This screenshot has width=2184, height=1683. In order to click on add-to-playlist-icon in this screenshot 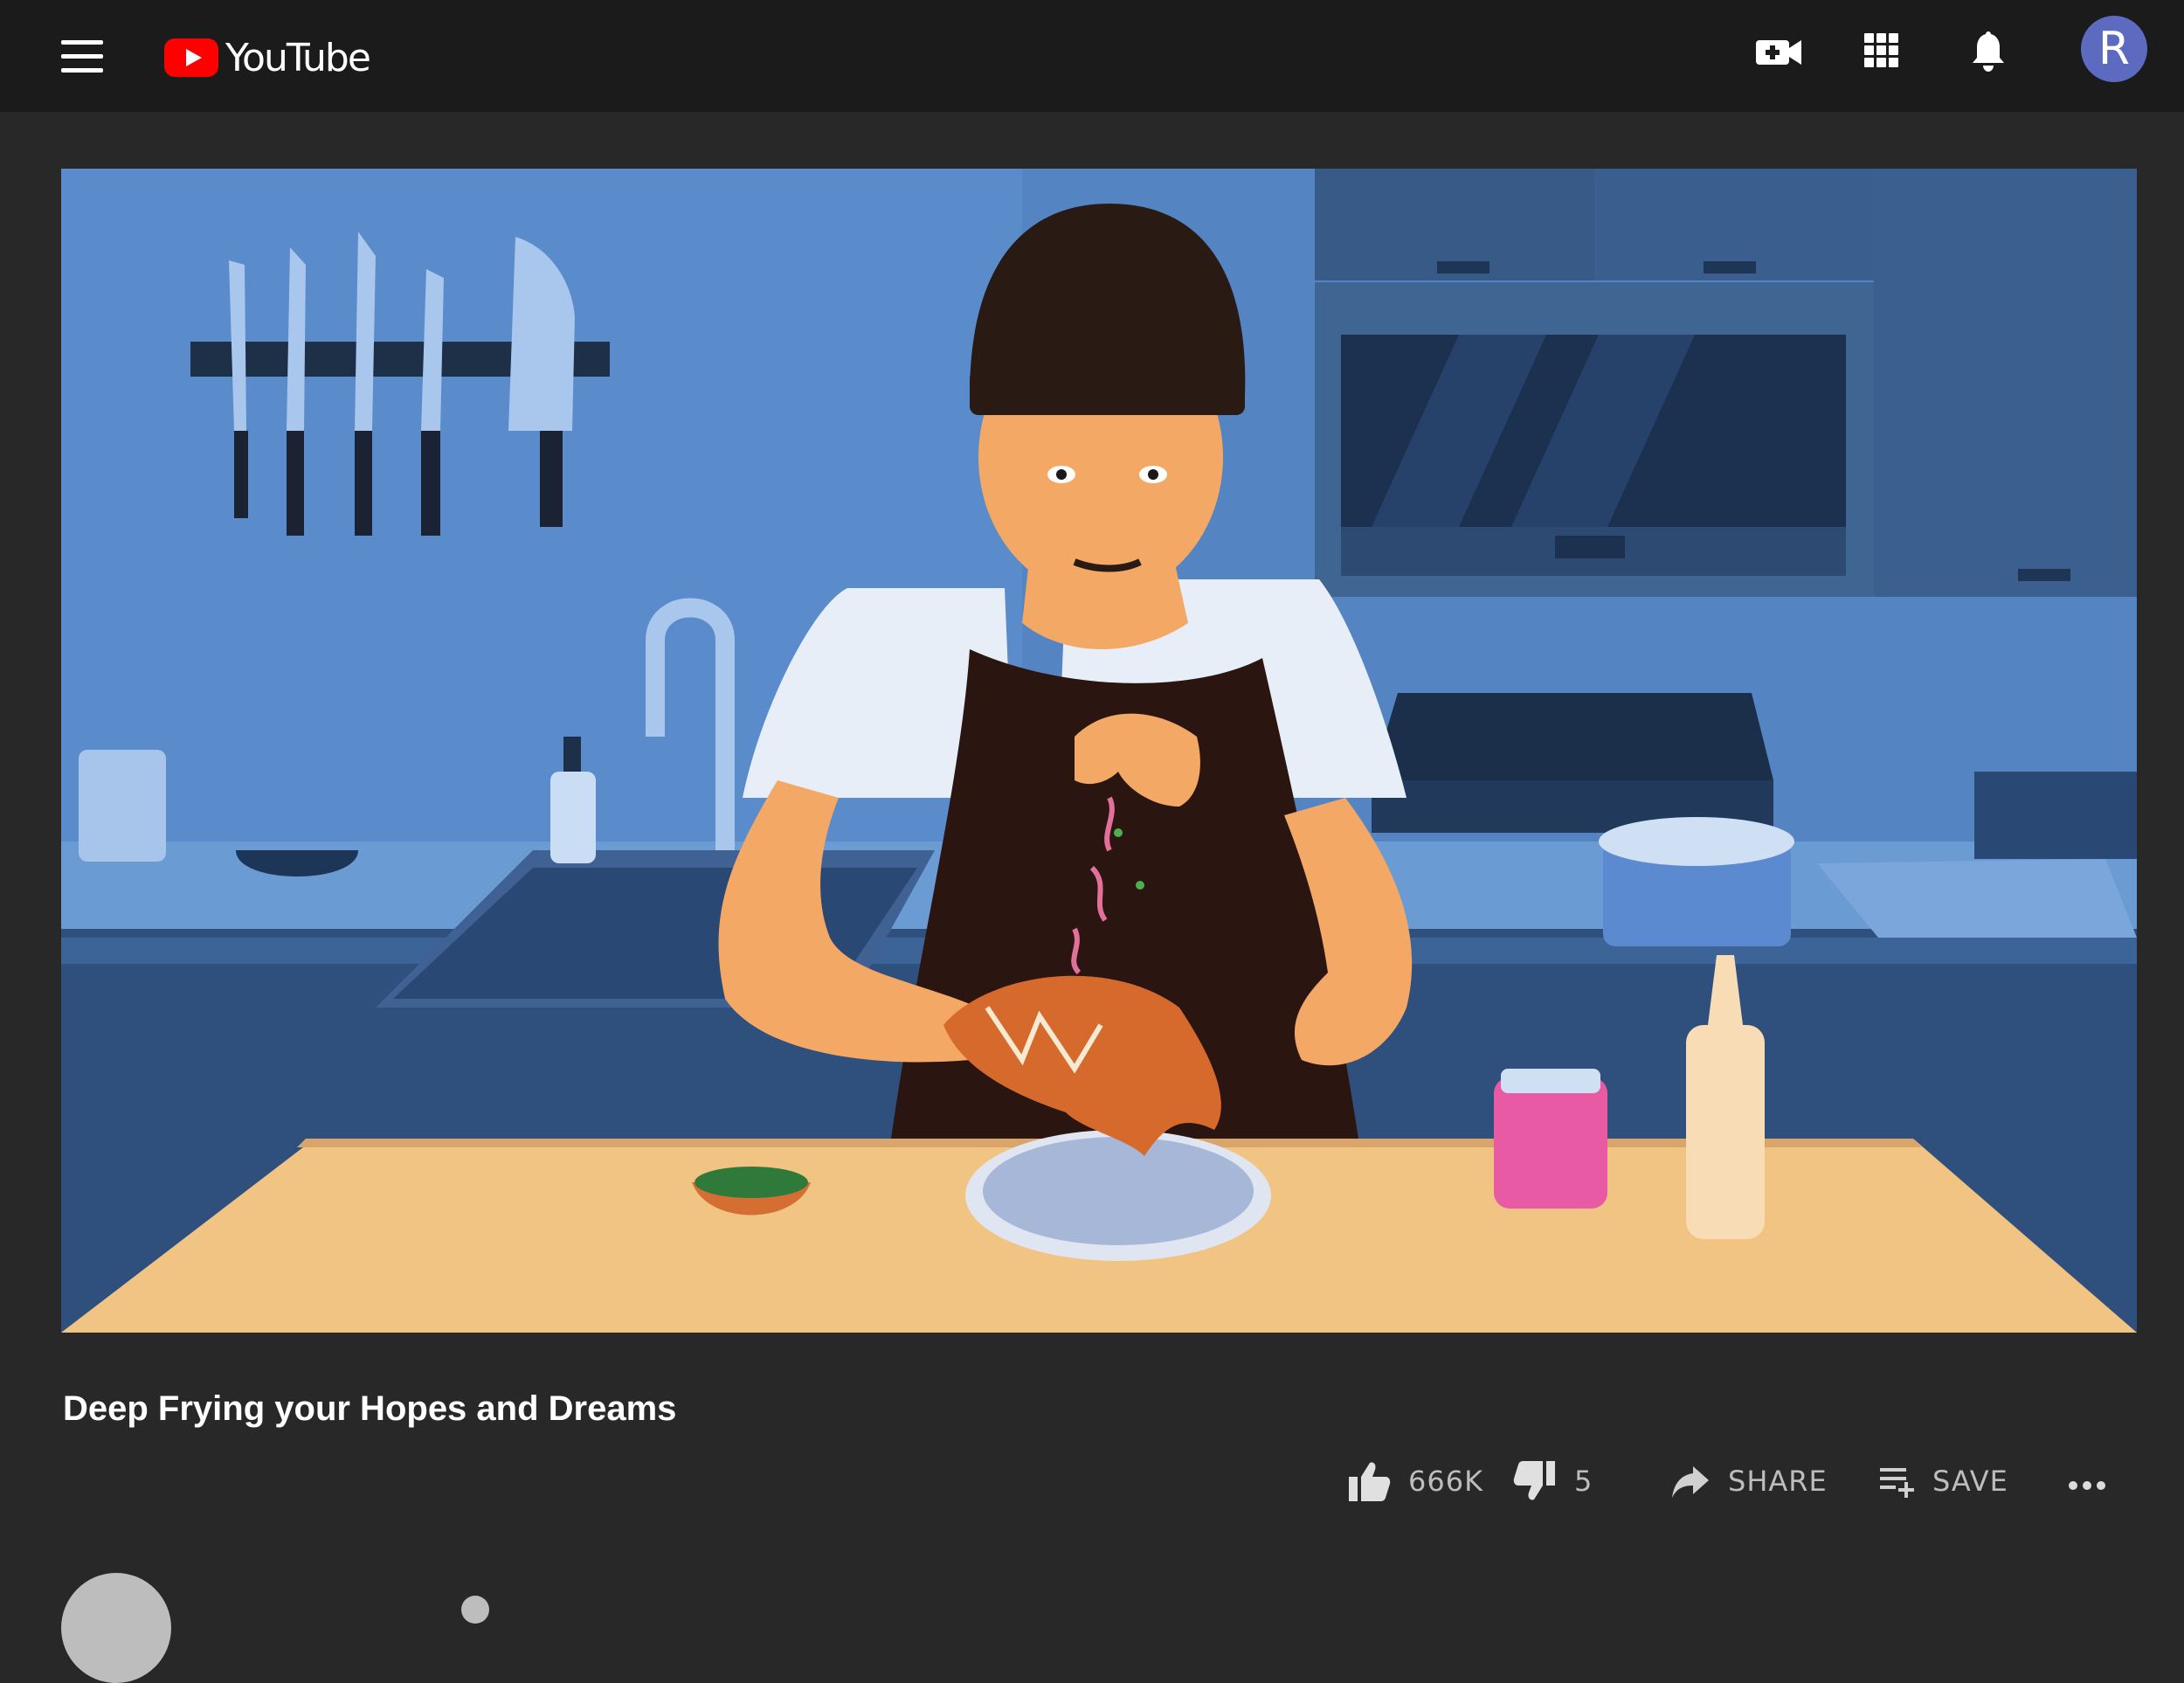, I will do `click(1897, 1483)`.